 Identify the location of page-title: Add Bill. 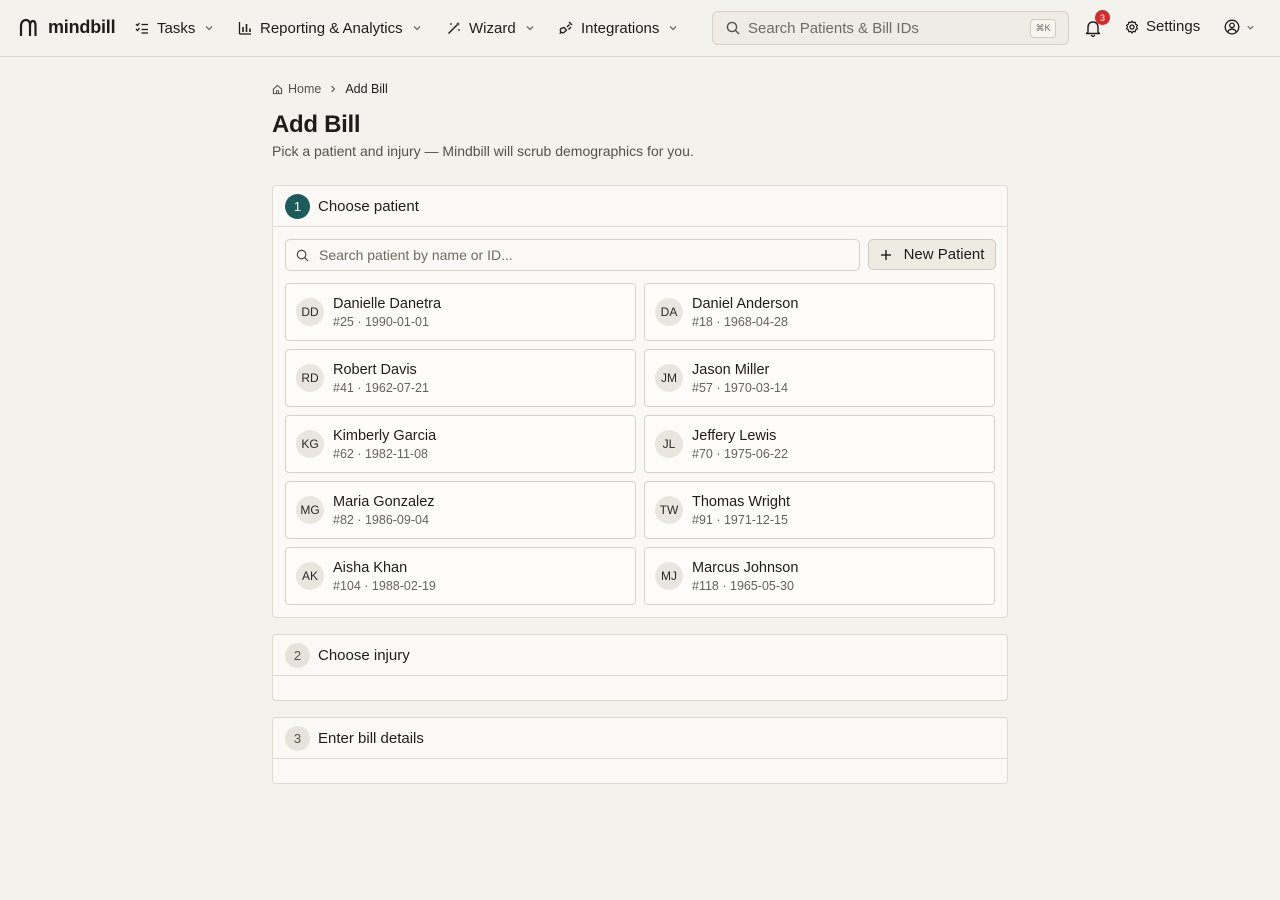
(316, 124).